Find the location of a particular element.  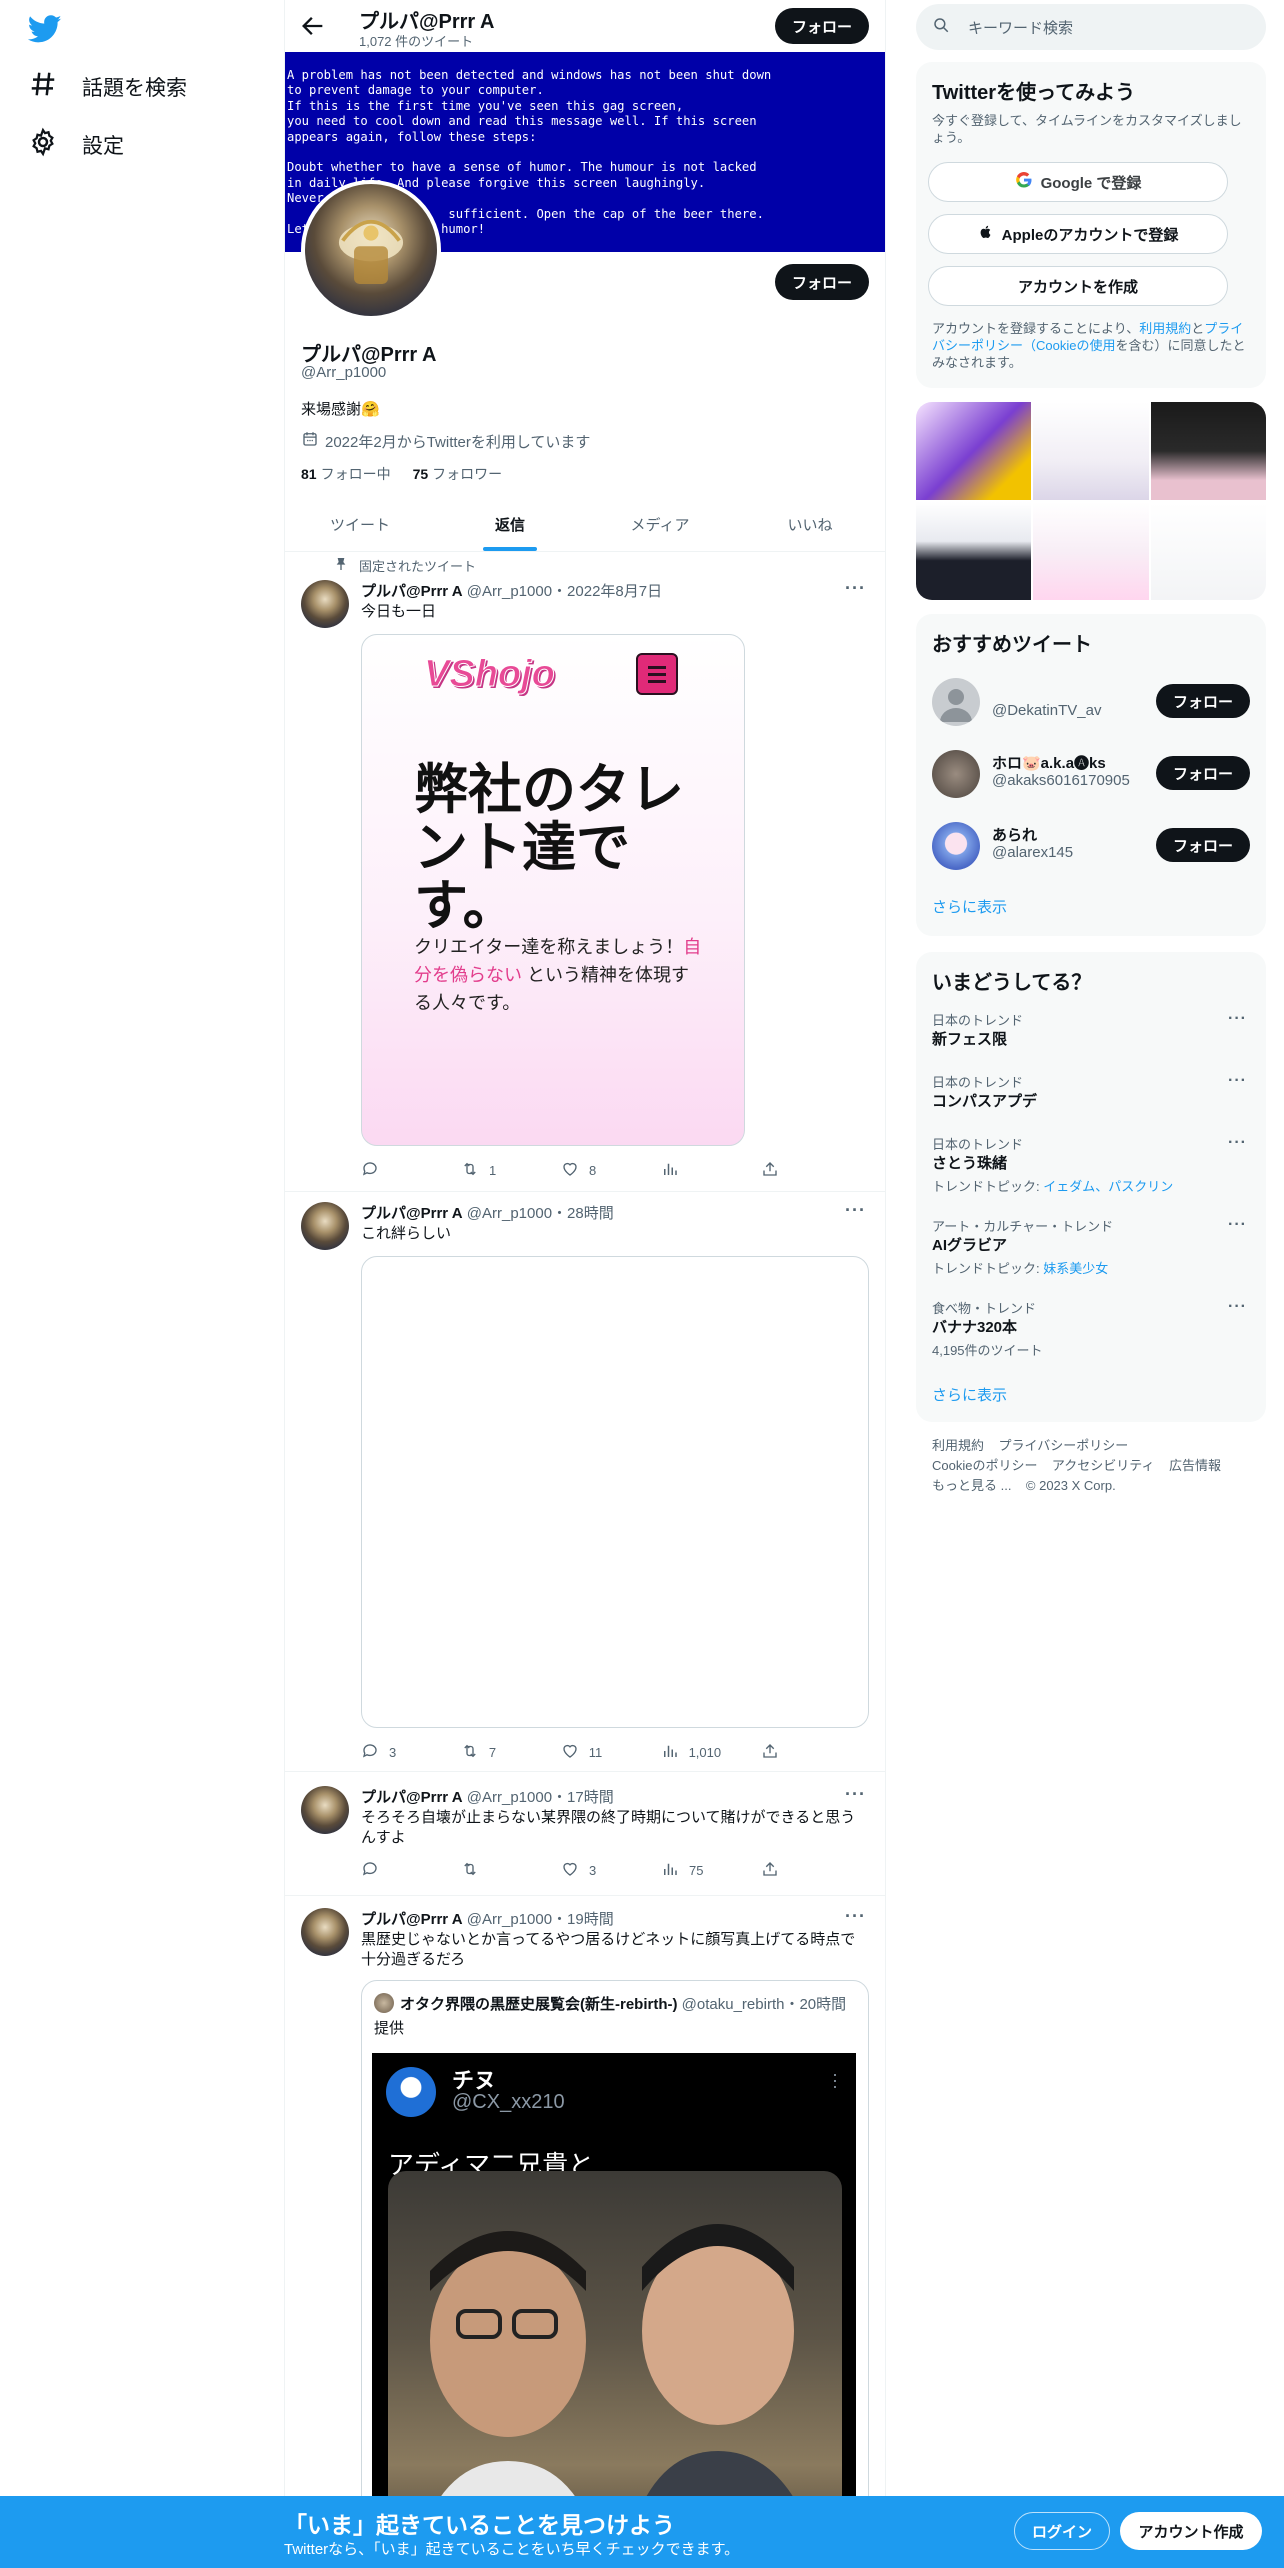

profile-follow-button: フォロー is located at coordinates (822, 282).